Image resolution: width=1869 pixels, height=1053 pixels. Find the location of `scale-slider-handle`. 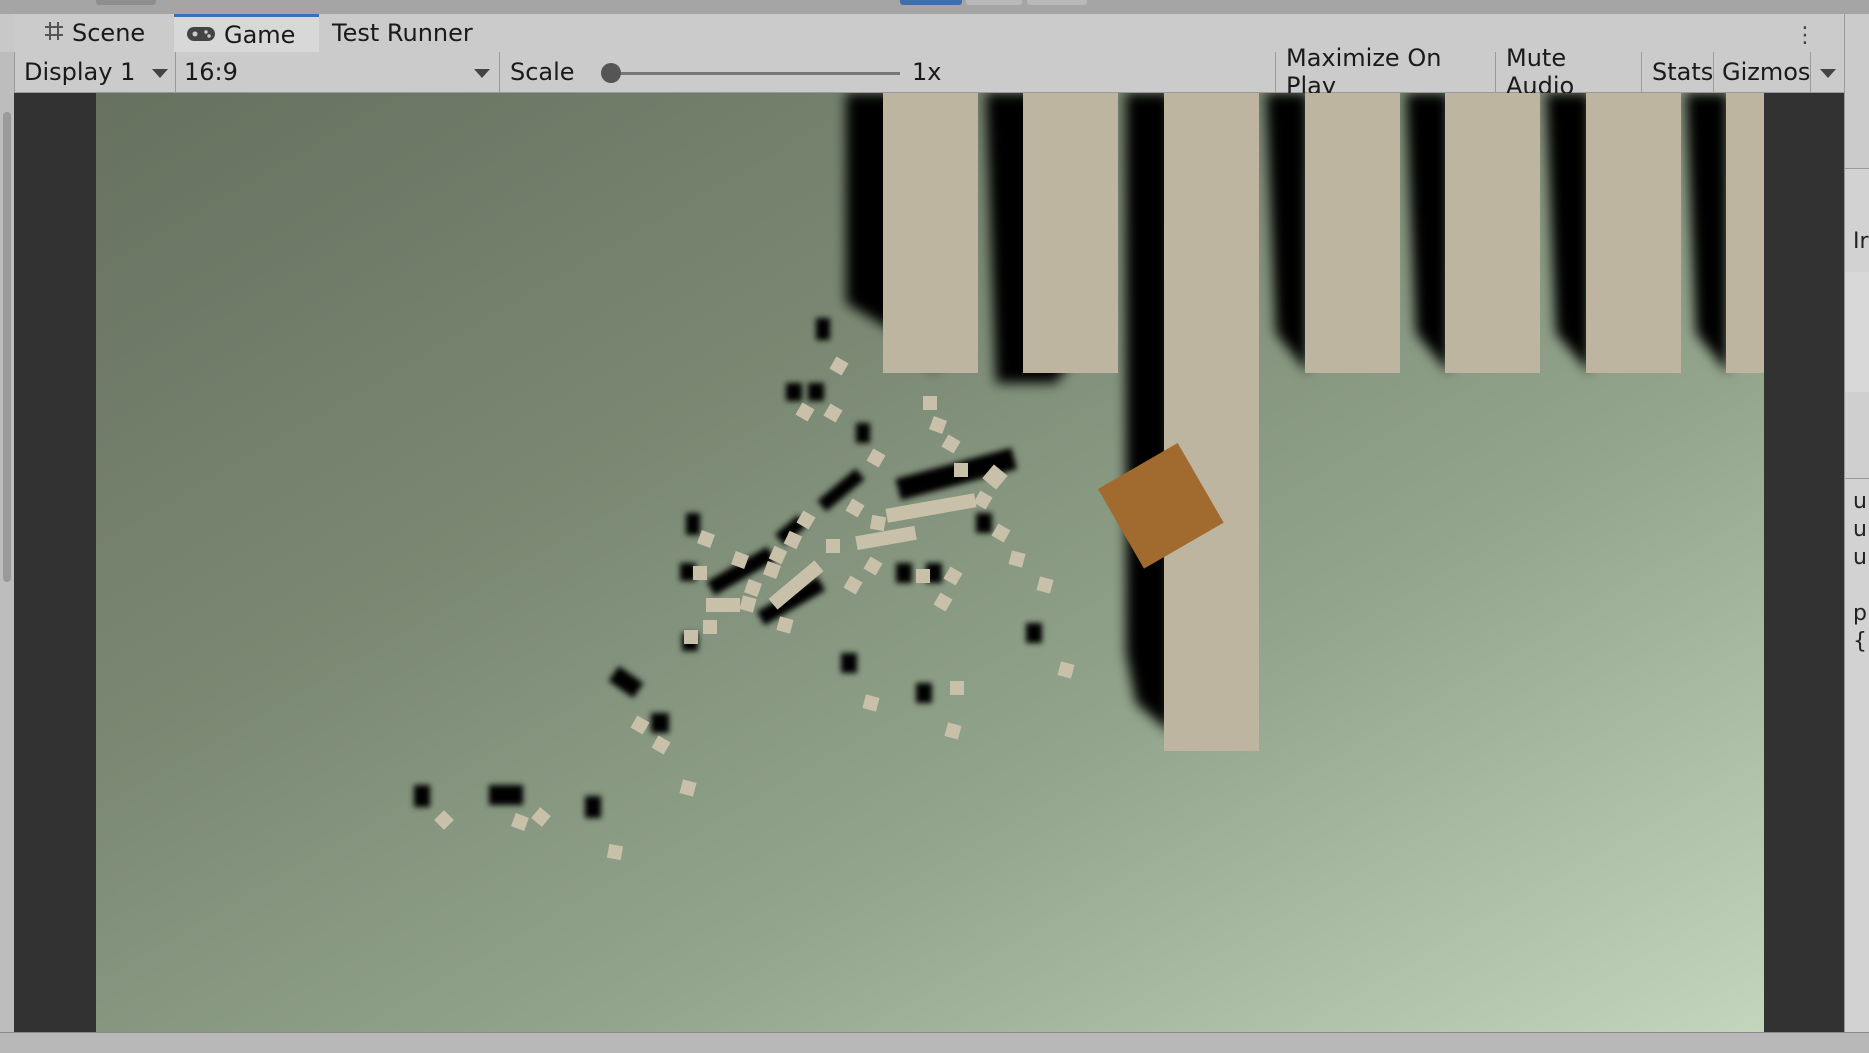

scale-slider-handle is located at coordinates (611, 73).